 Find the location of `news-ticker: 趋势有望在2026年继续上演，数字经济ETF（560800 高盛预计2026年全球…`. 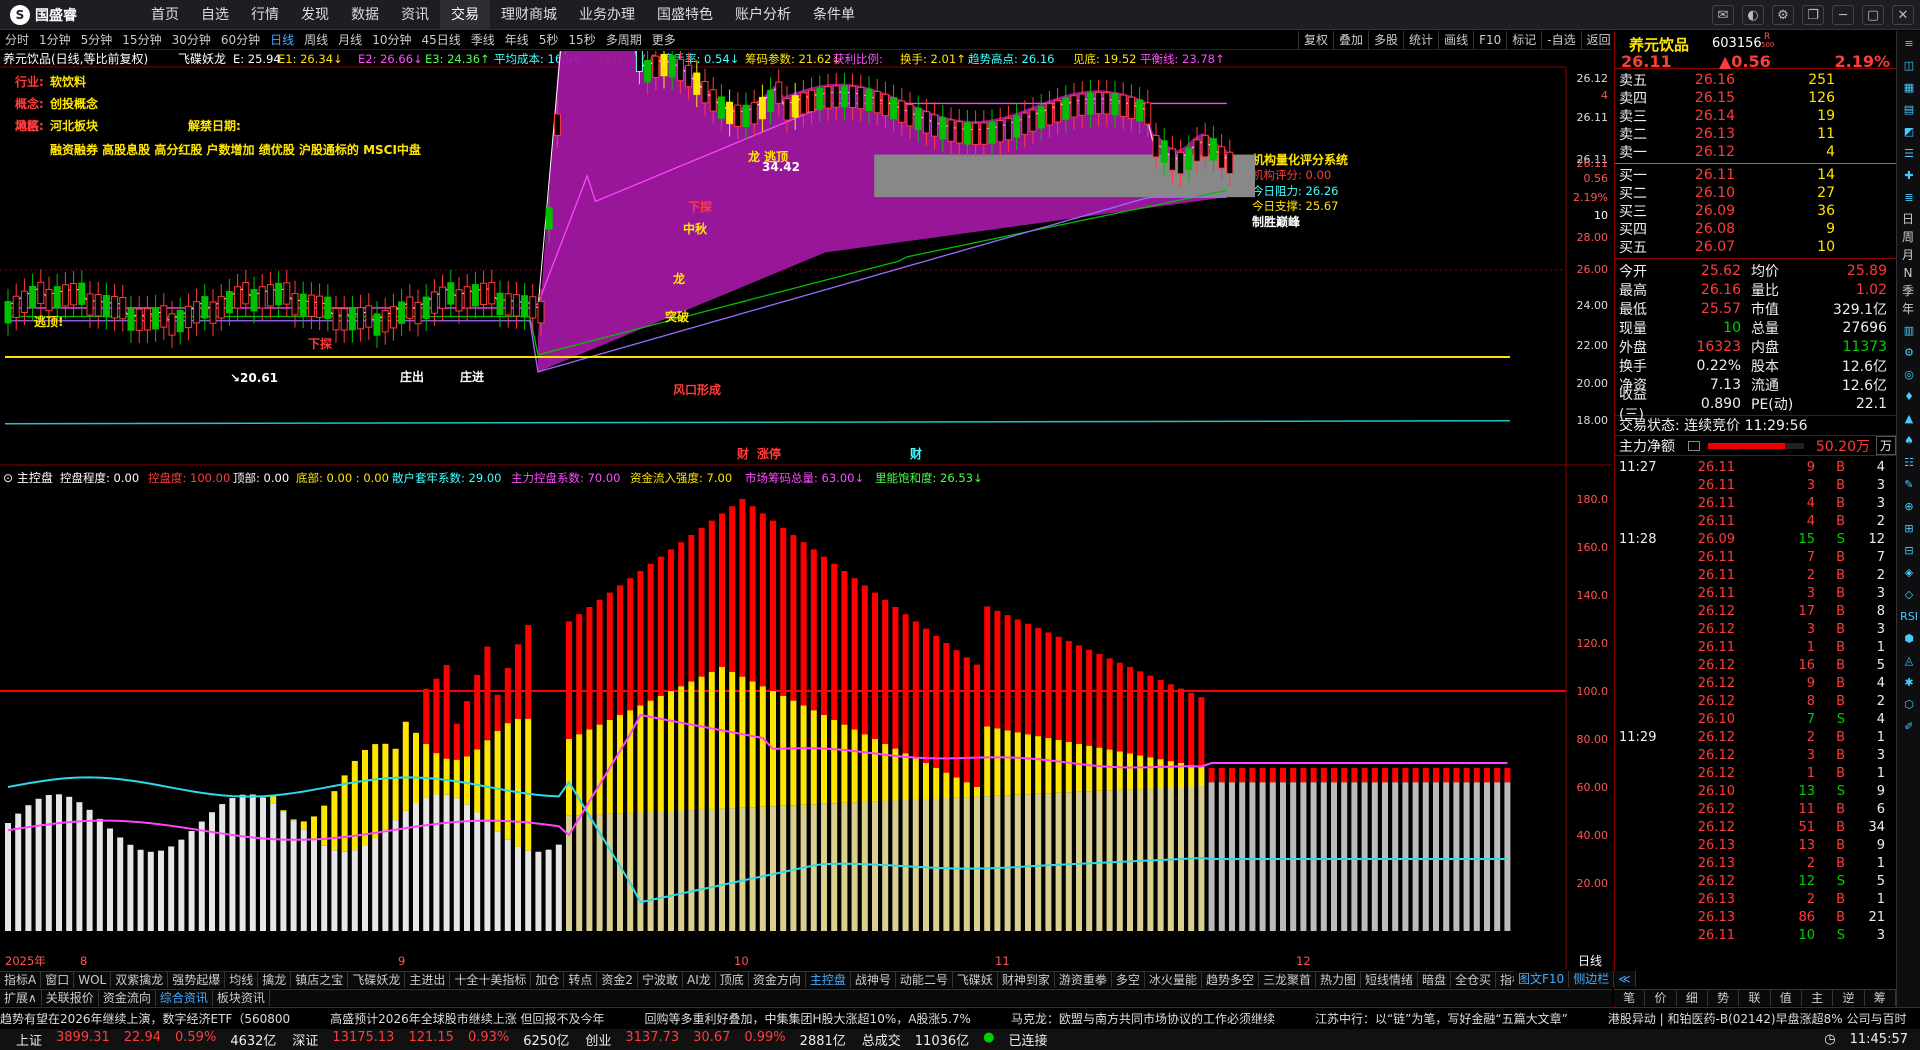

news-ticker: 趋势有望在2026年继续上演，数字经济ETF（560800 高盛预计2026年全球… is located at coordinates (960, 1017).